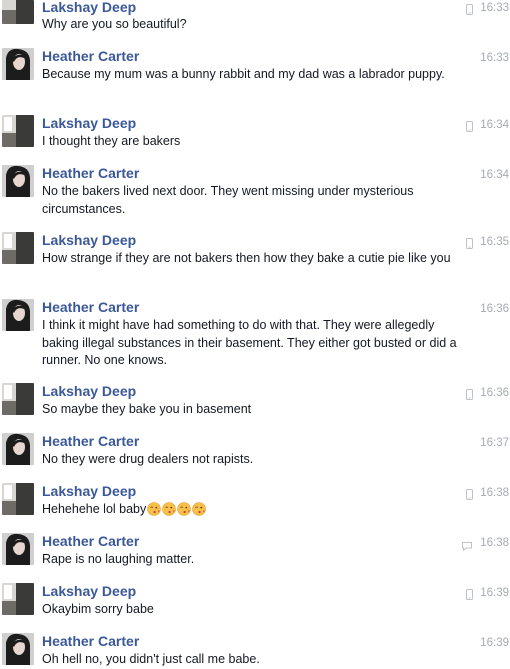 This screenshot has width=510, height=669. I want to click on message-text: I thought they are bakers, so click(111, 141).